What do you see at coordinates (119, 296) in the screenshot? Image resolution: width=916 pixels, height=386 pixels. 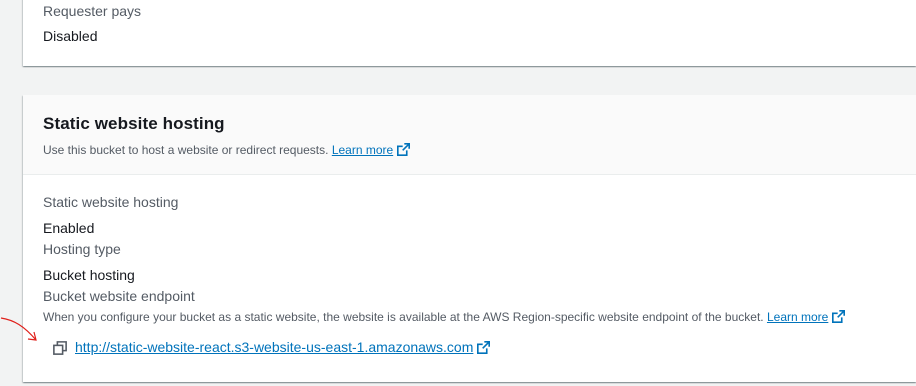 I see `endpoint-label: Bucket website endpoint` at bounding box center [119, 296].